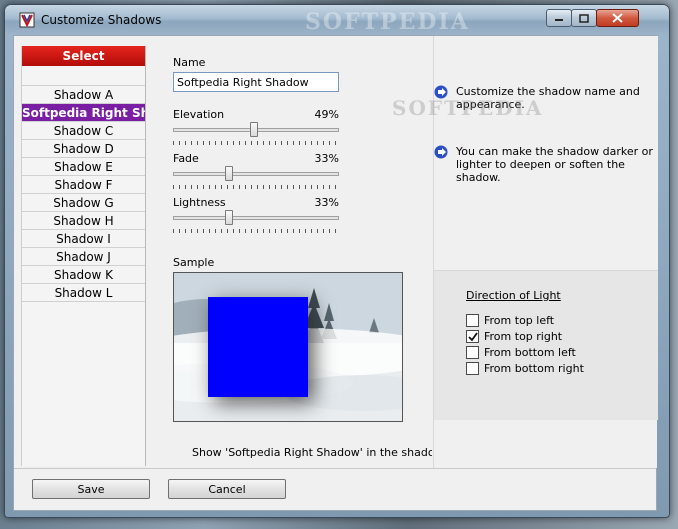  Describe the element at coordinates (513, 295) in the screenshot. I see `direction-title: Direction of Light` at that location.